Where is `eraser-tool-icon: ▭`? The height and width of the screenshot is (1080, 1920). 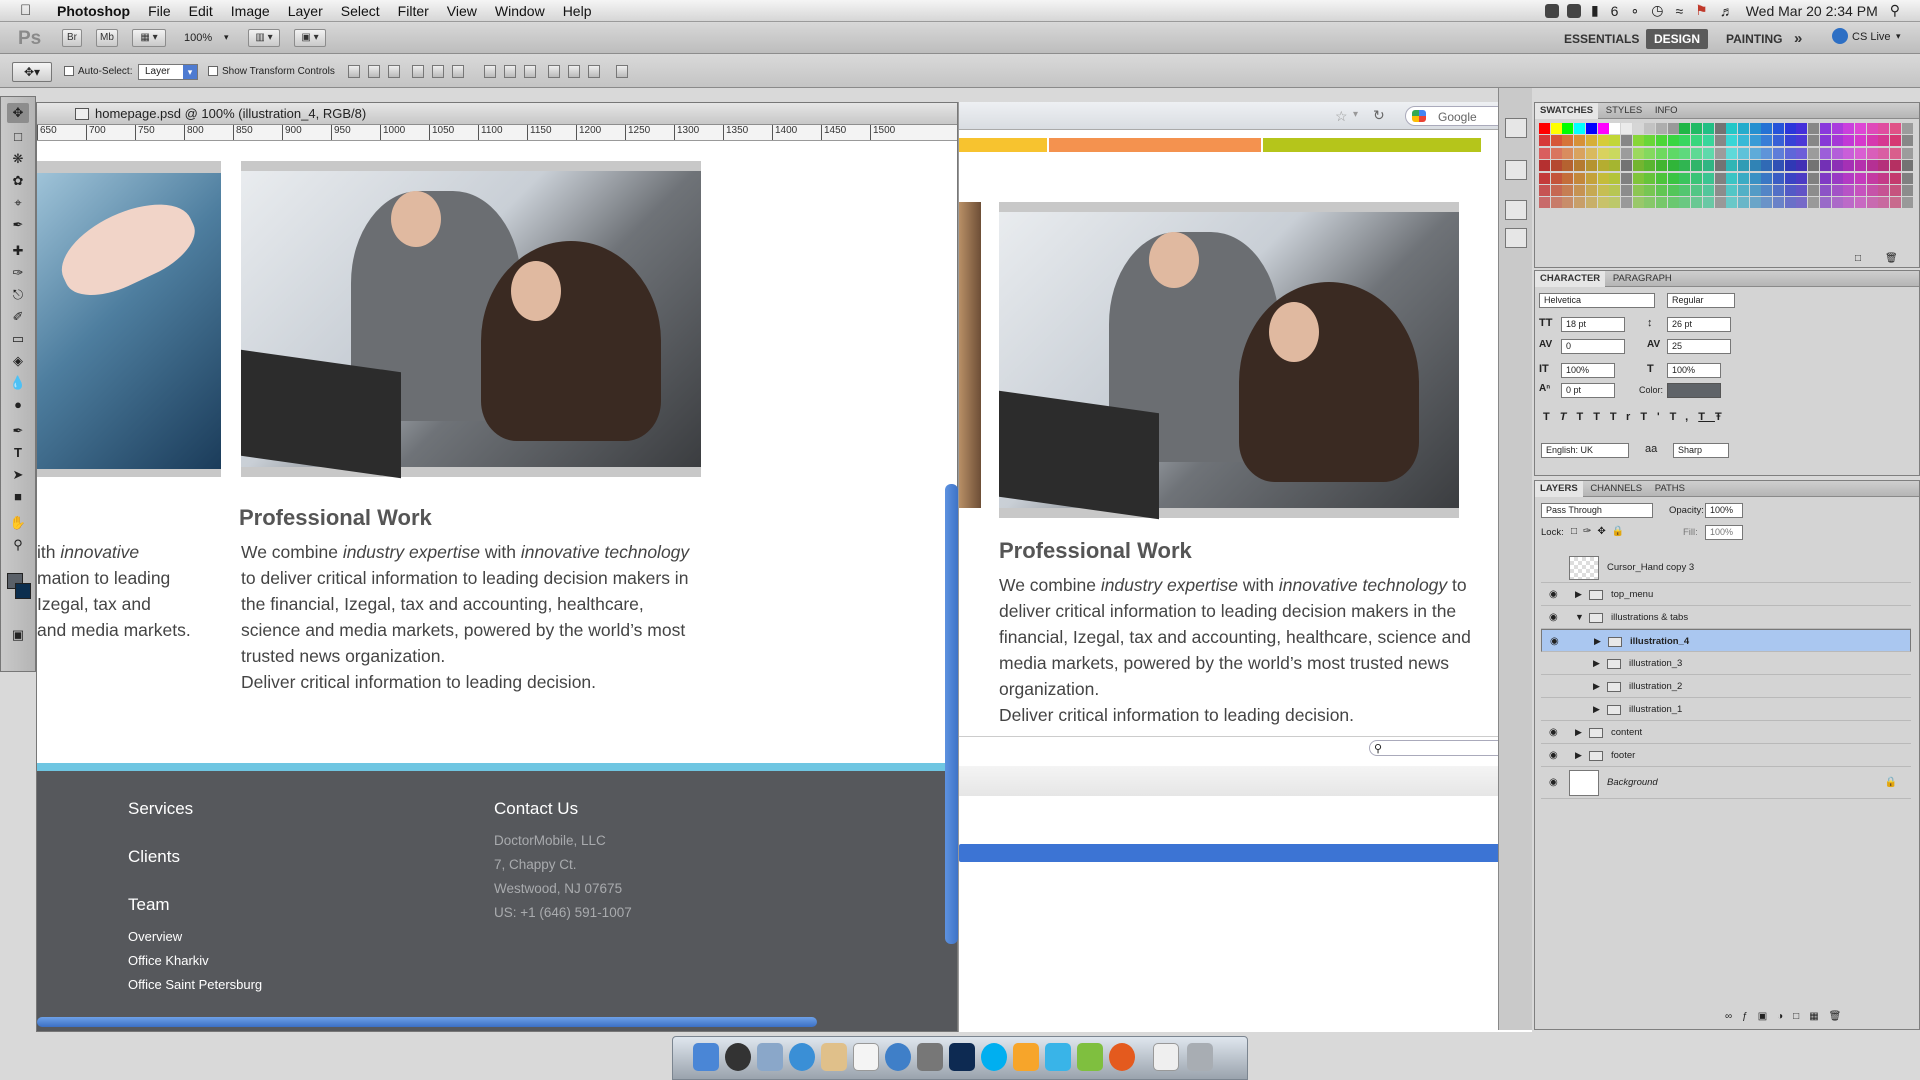
eraser-tool-icon: ▭ is located at coordinates (18, 339).